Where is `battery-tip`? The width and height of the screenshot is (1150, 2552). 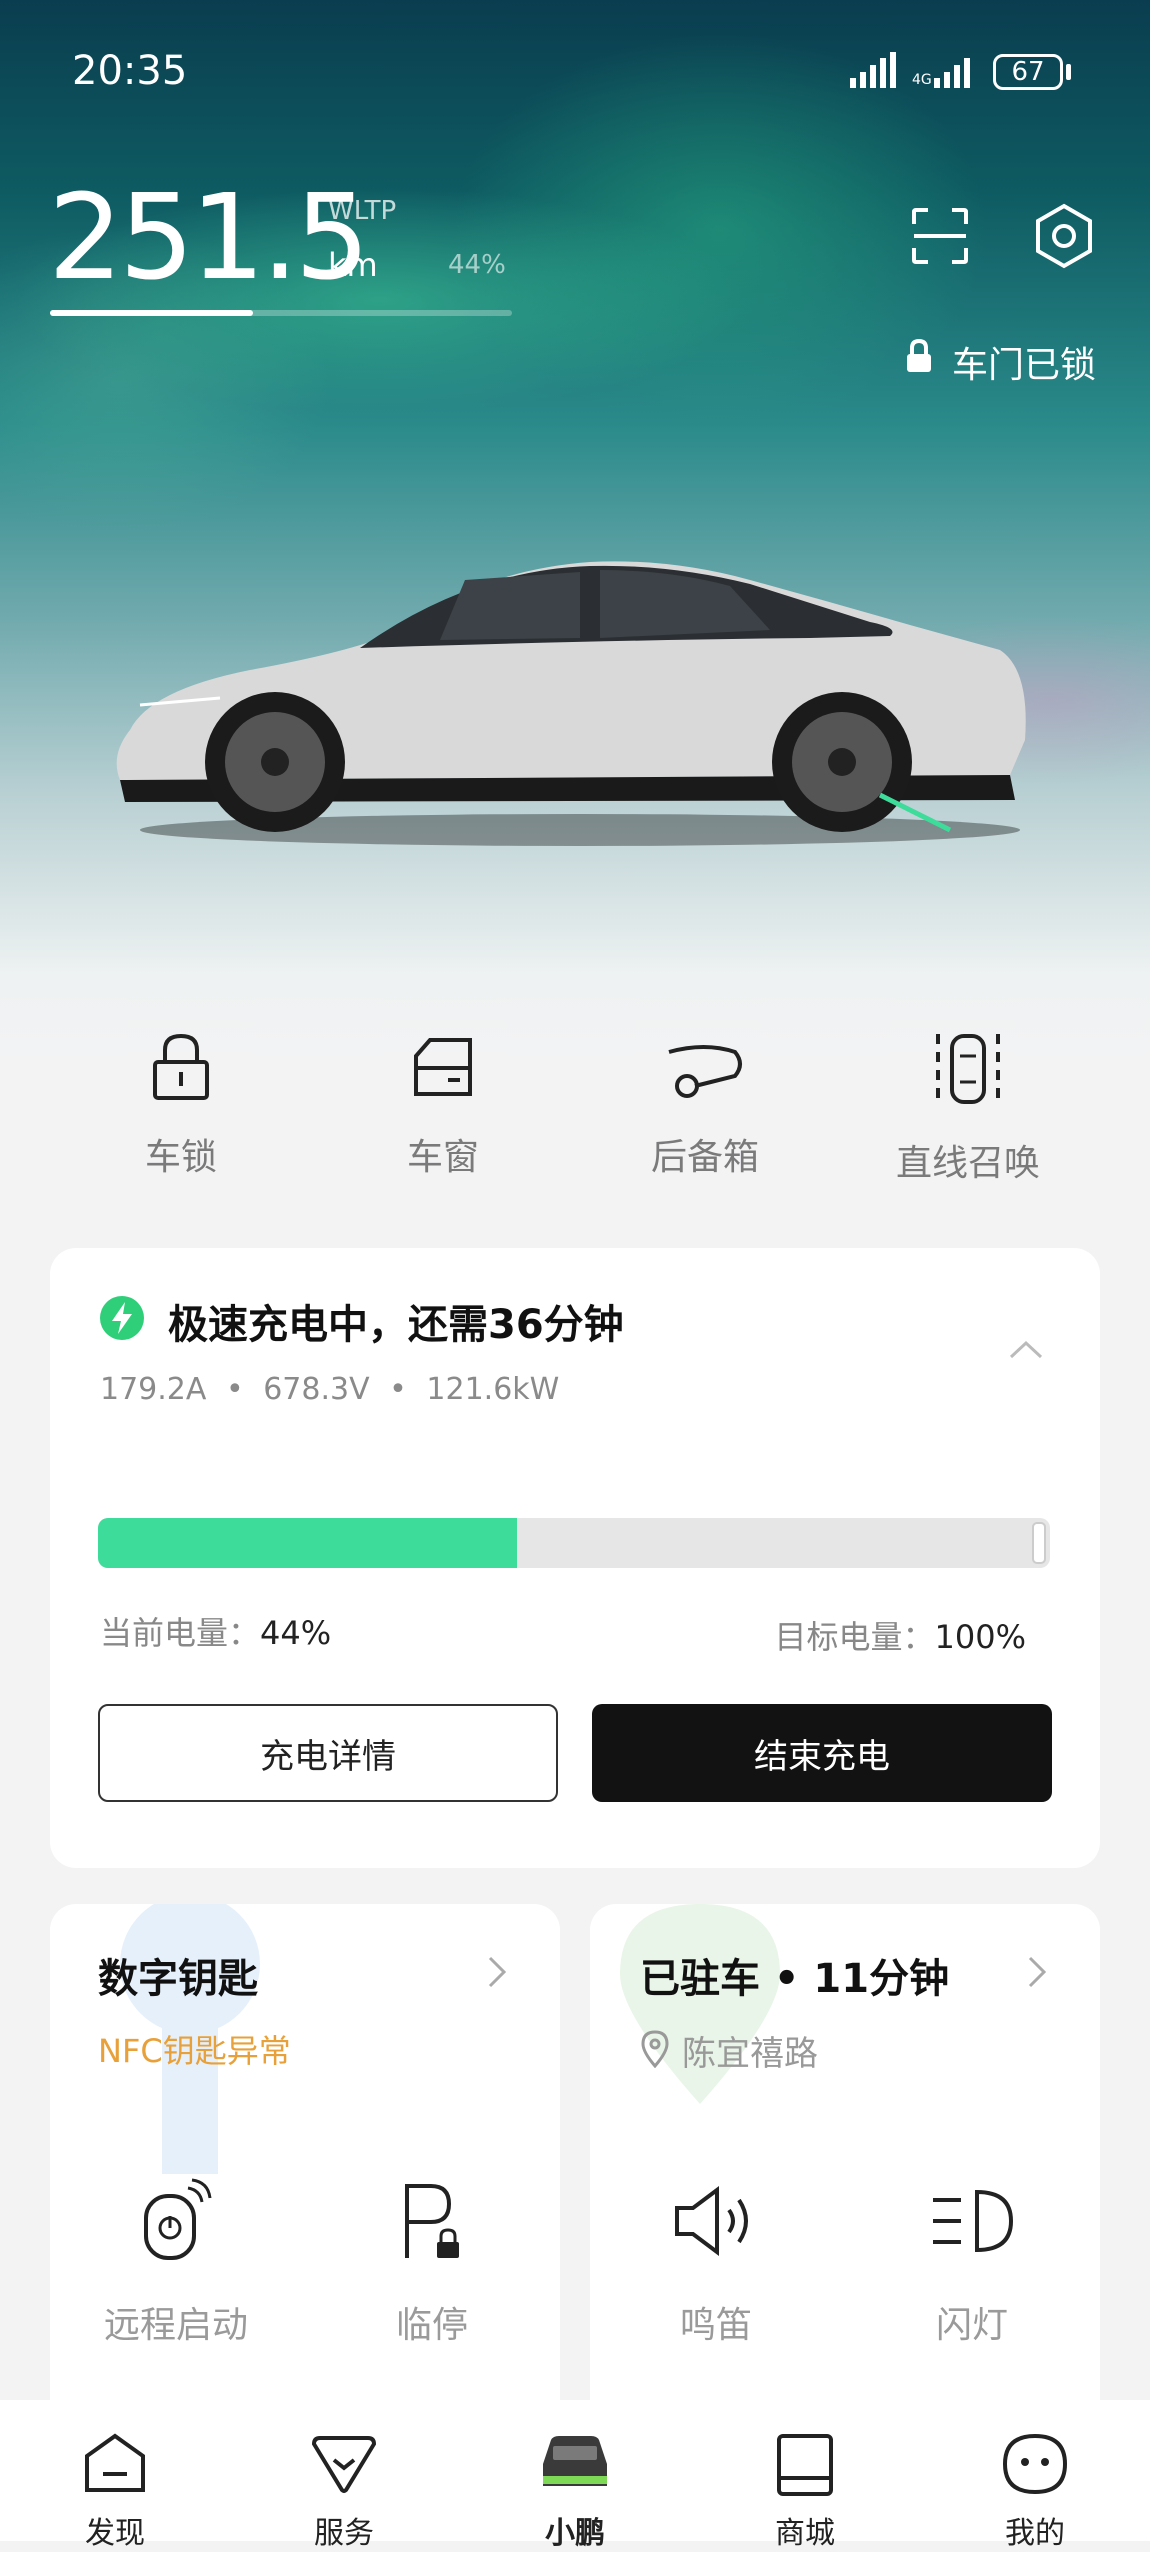
battery-tip is located at coordinates (1068, 72).